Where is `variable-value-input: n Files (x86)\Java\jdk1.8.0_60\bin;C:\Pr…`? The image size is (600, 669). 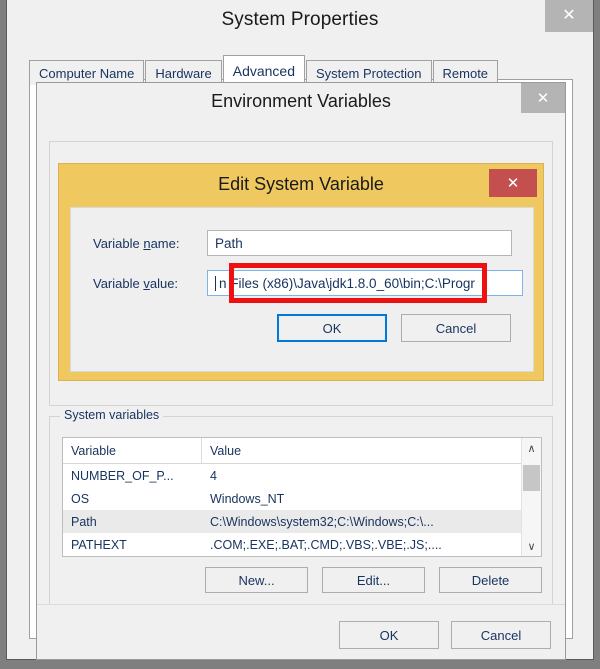 variable-value-input: n Files (x86)\Java\jdk1.8.0_60\bin;C:\Pr… is located at coordinates (365, 283).